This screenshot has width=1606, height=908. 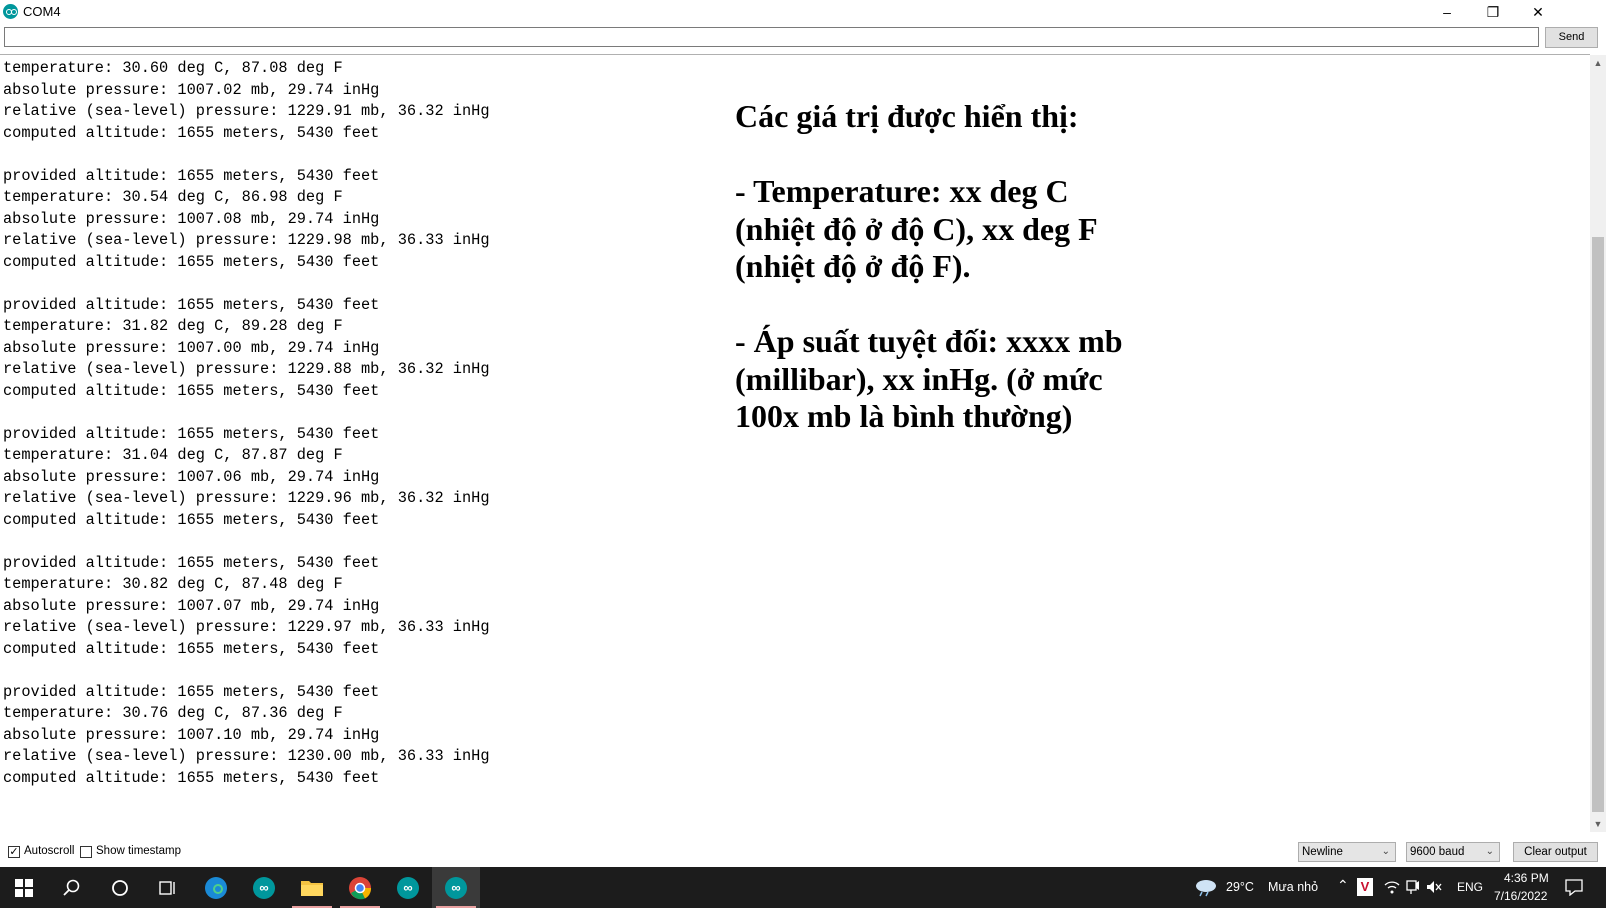 I want to click on taskbar-edge, so click(x=216, y=887).